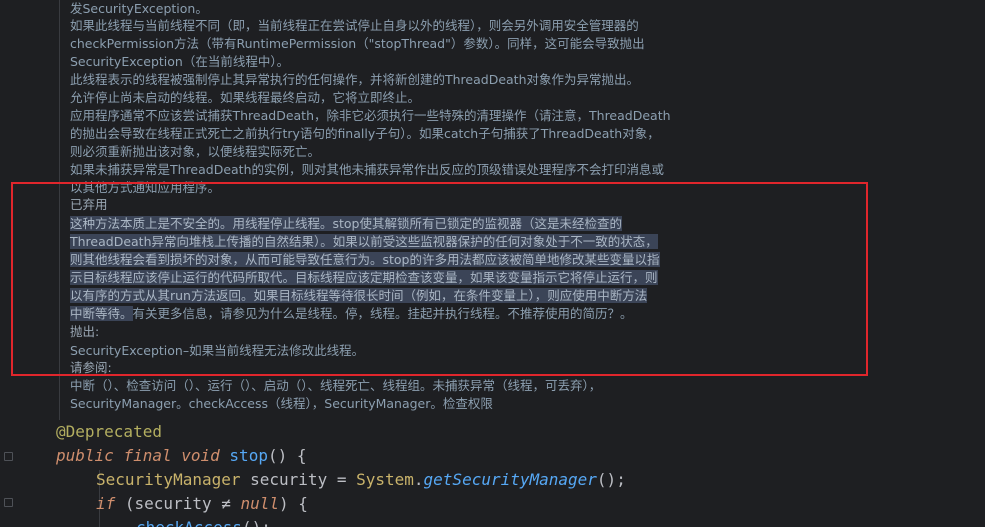 Image resolution: width=985 pixels, height=527 pixels. Describe the element at coordinates (245, 97) in the screenshot. I see `doc-line: 允许停止尚未启动的线程。如果线程最终启动，它将立即终止。` at that location.